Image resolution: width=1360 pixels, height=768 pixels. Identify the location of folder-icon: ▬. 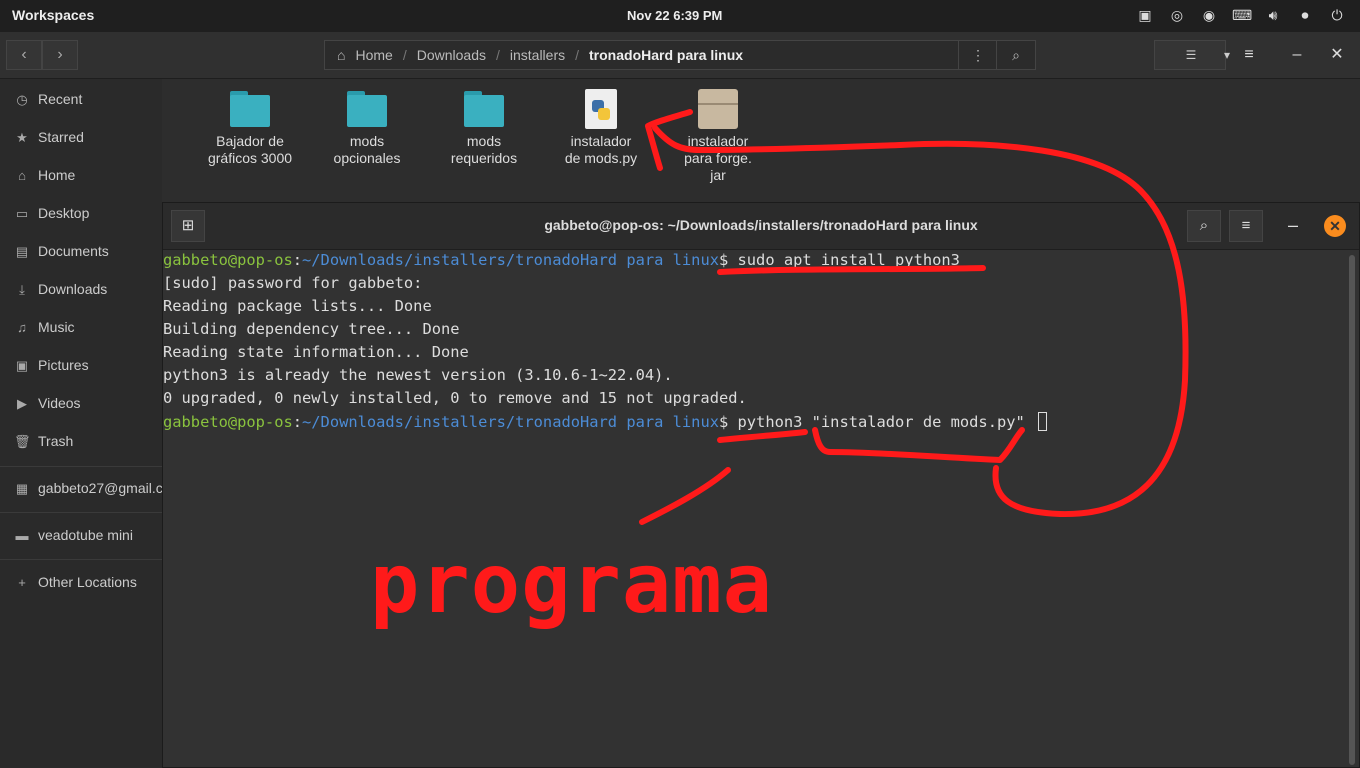
(22, 535).